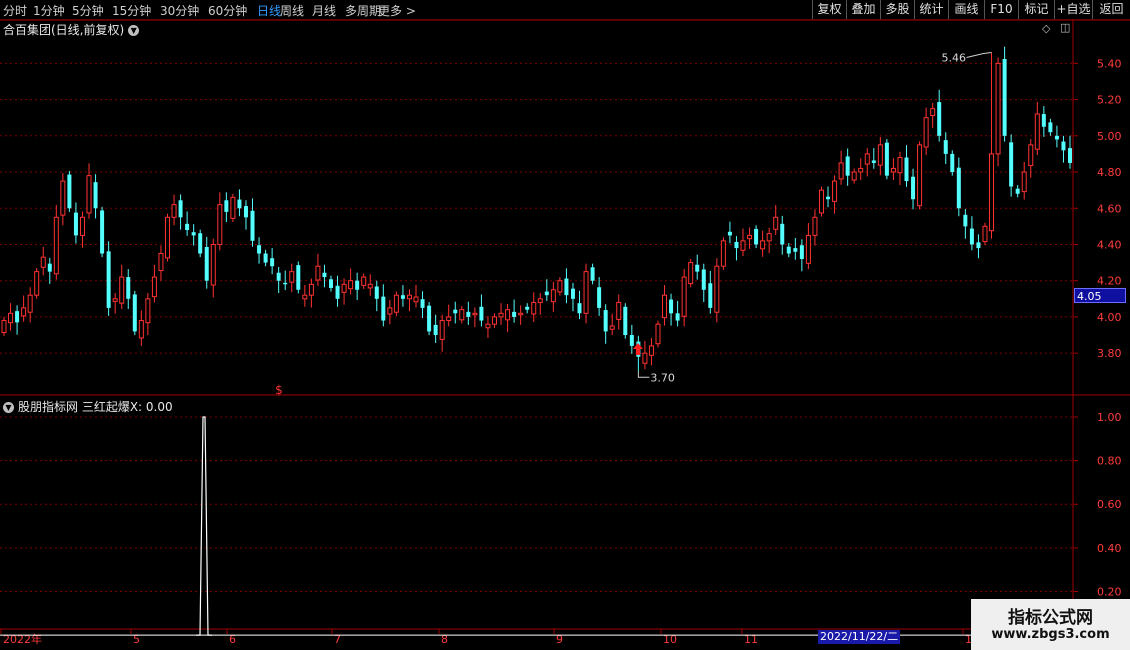  I want to click on y-tick-label: 4.00, so click(1109, 317).